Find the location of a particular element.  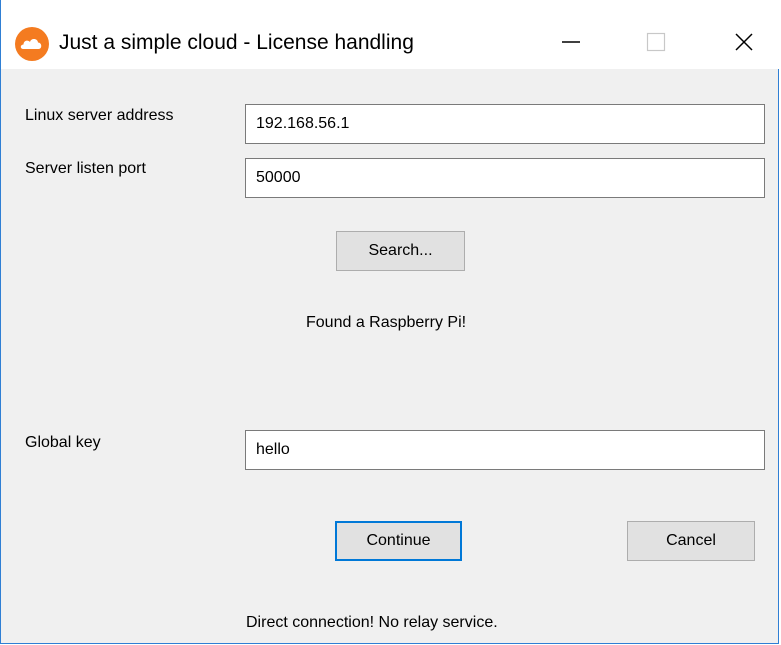

maximize-icon is located at coordinates (656, 42).